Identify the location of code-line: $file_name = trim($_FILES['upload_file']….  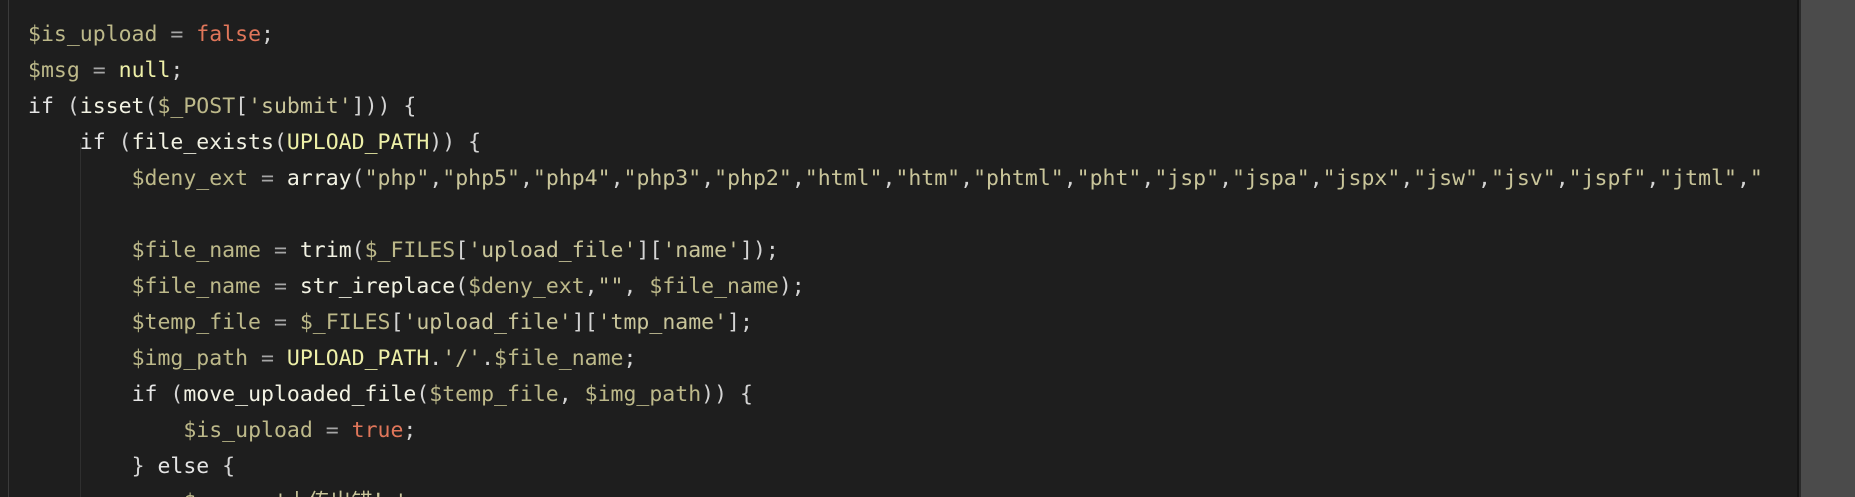
(912, 251).